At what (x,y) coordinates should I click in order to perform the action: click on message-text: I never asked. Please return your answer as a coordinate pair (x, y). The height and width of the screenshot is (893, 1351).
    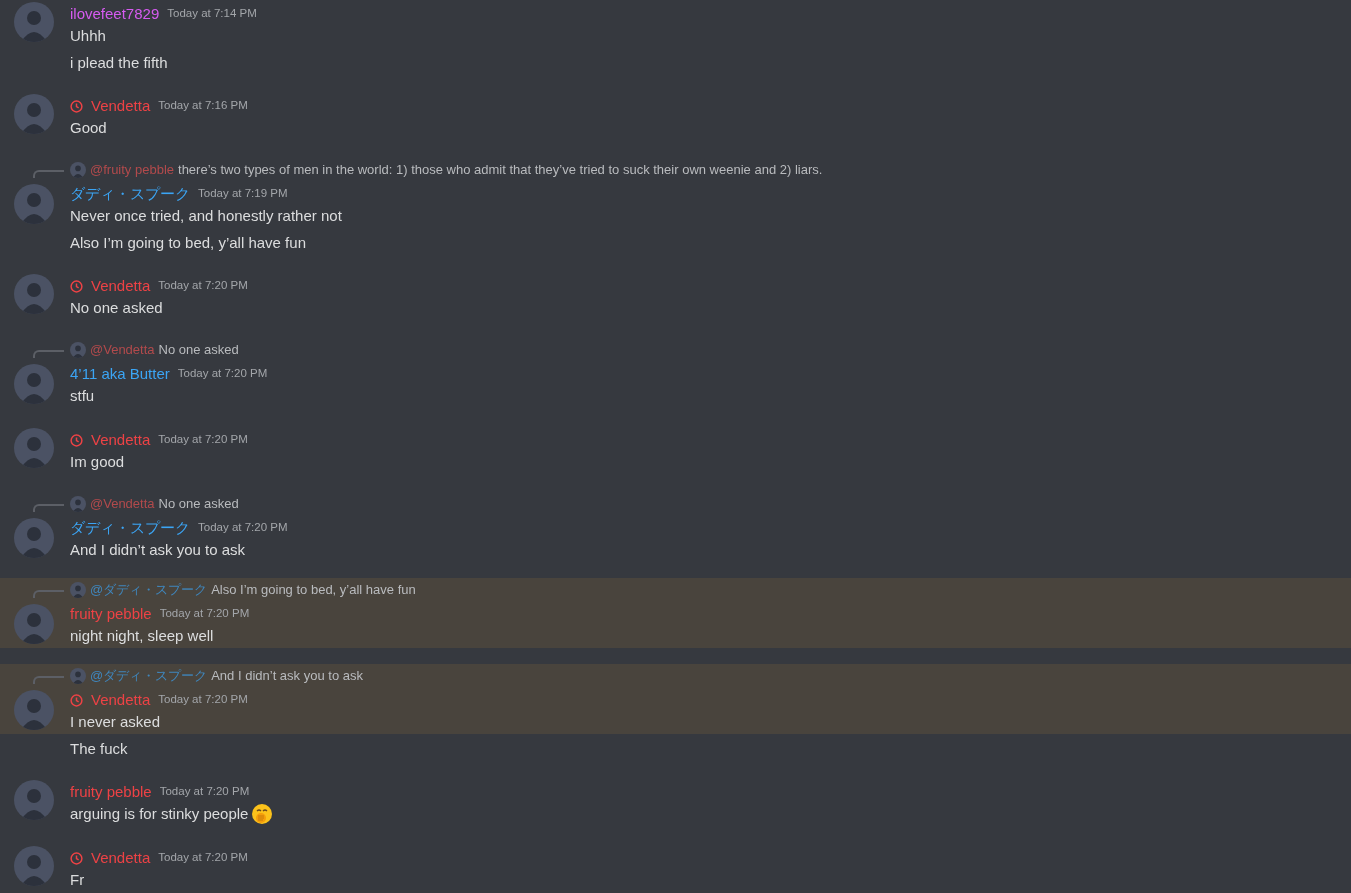
    Looking at the image, I should click on (115, 721).